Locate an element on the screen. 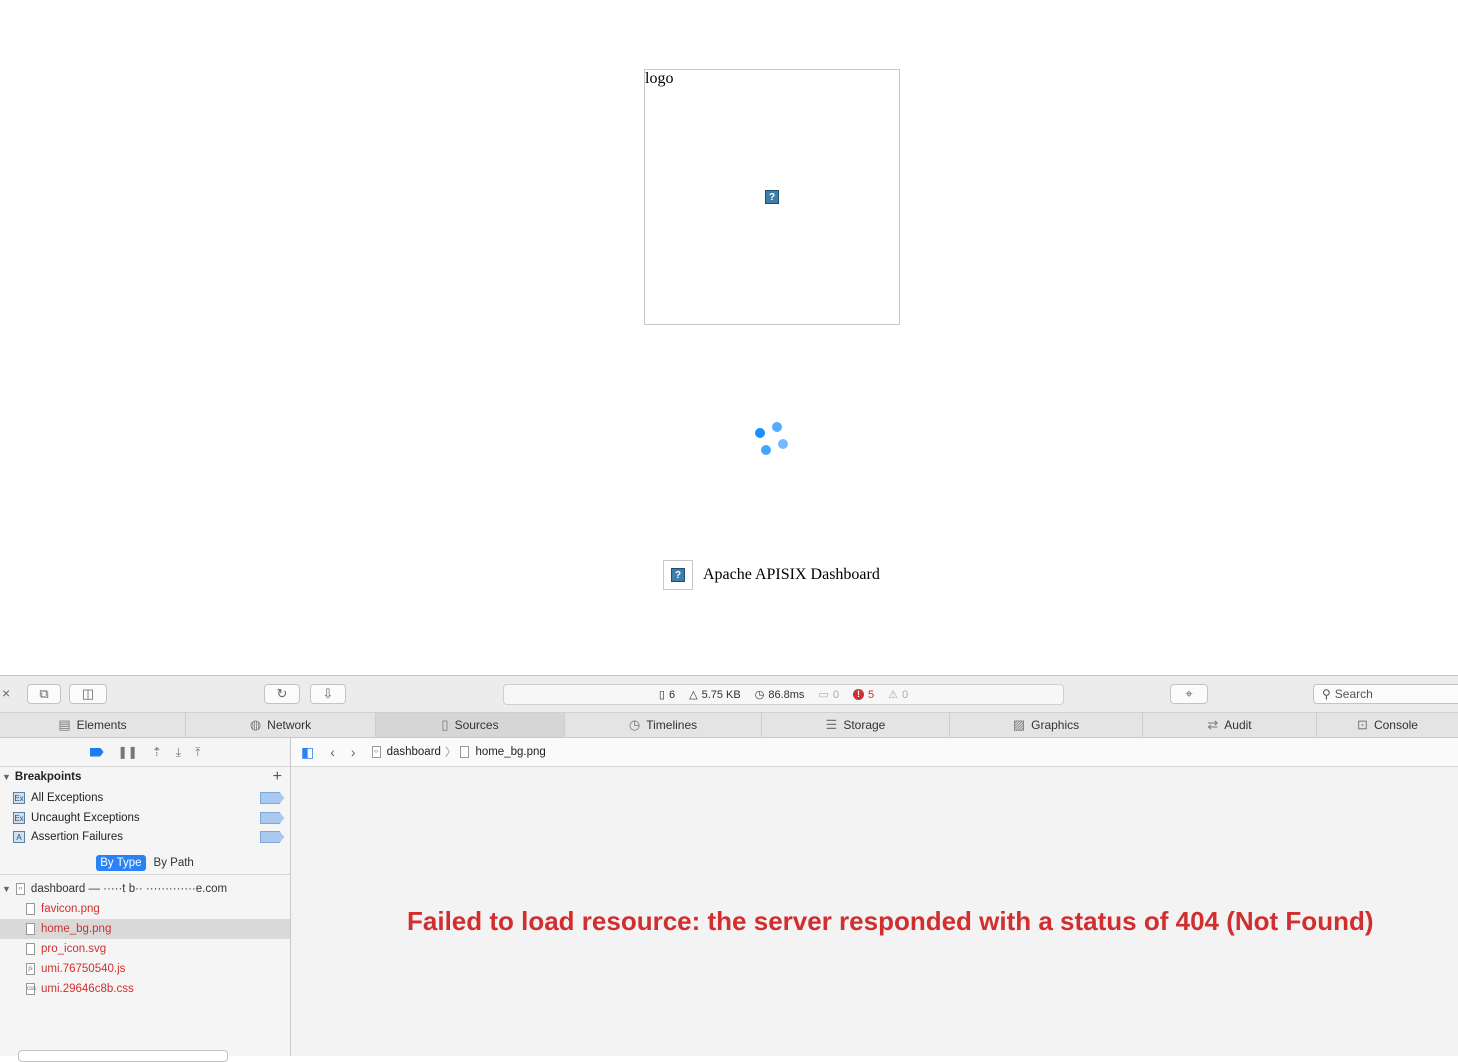 The height and width of the screenshot is (1062, 1458). logo-alt-text: logo is located at coordinates (659, 78).